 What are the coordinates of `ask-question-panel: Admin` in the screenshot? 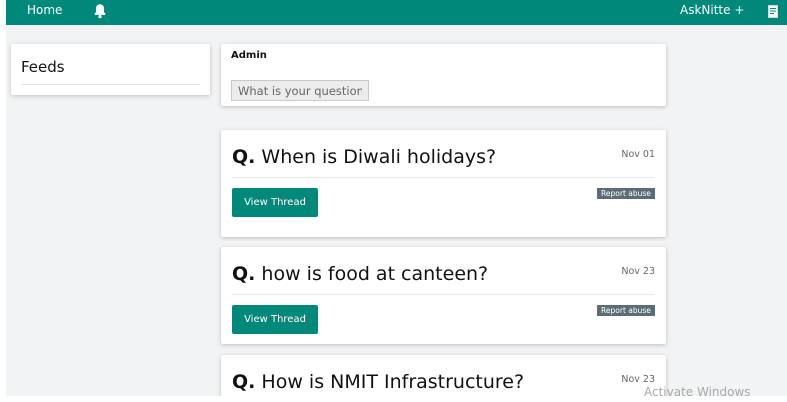 It's located at (443, 75).